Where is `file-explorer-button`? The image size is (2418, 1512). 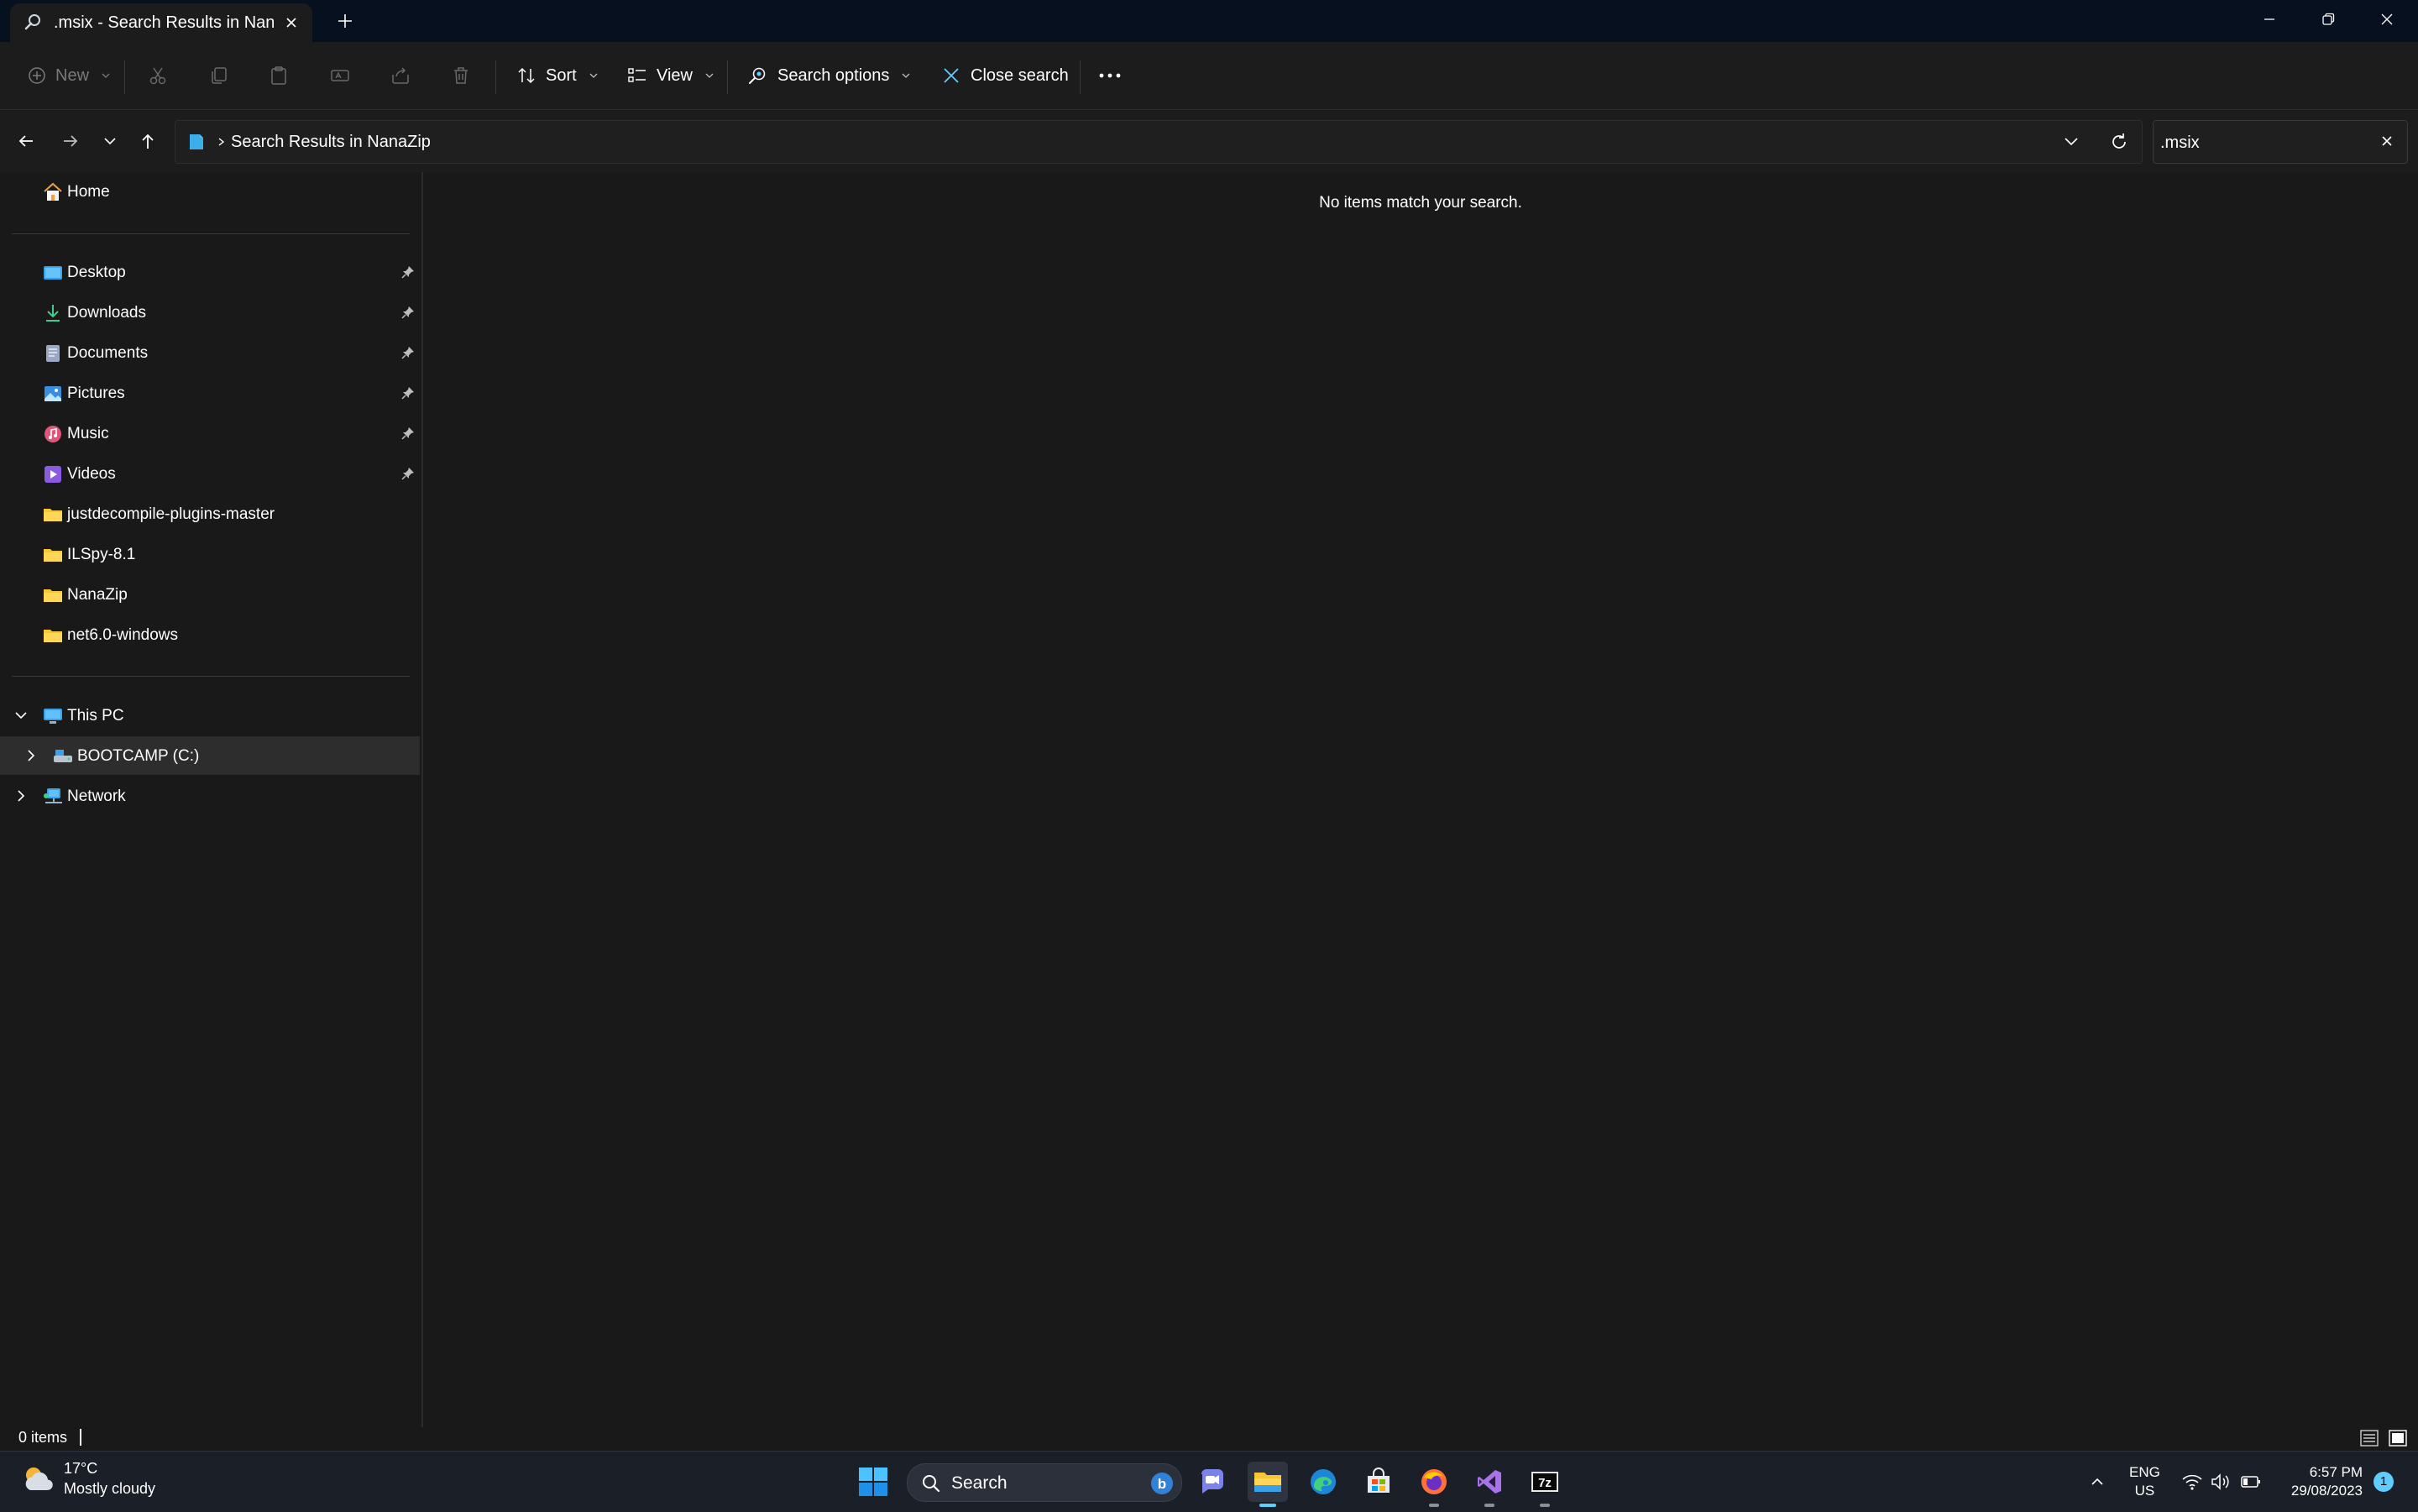 file-explorer-button is located at coordinates (1268, 1484).